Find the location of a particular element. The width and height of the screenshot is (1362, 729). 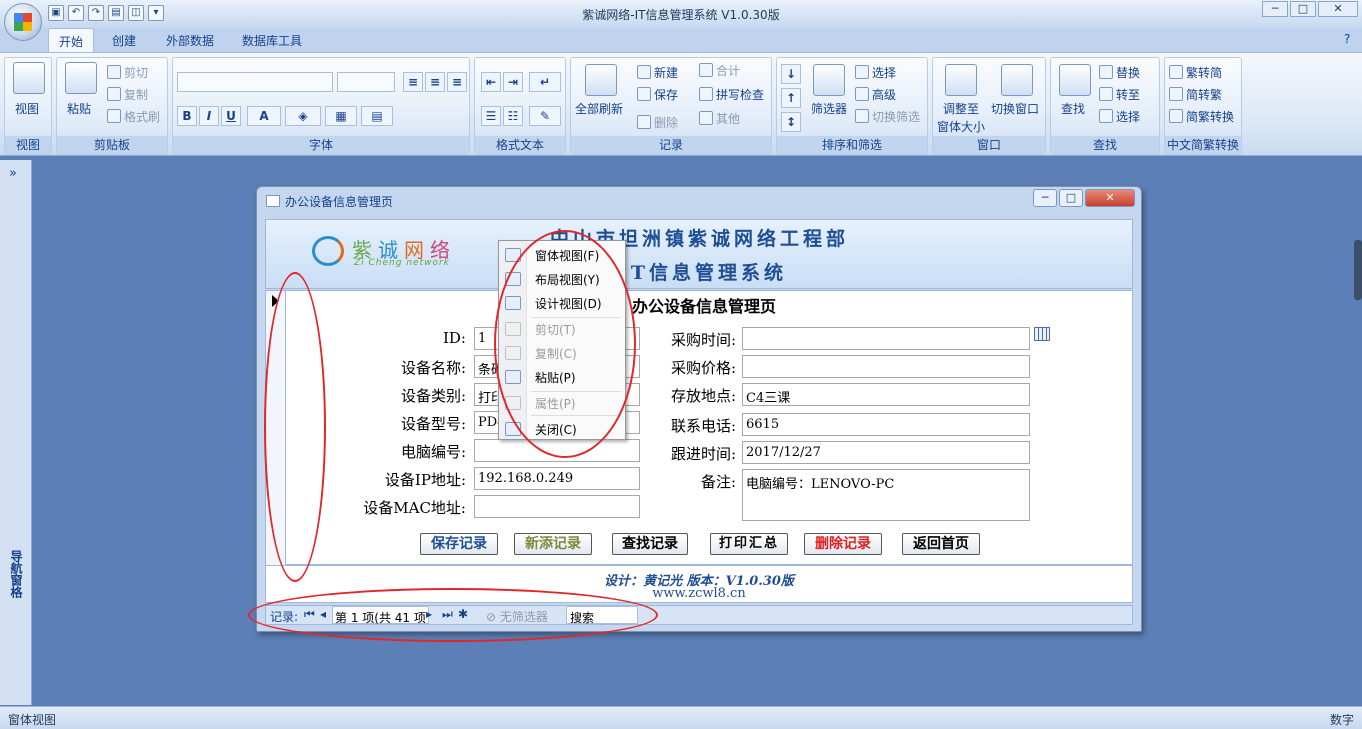

font-name-combo is located at coordinates (255, 82).